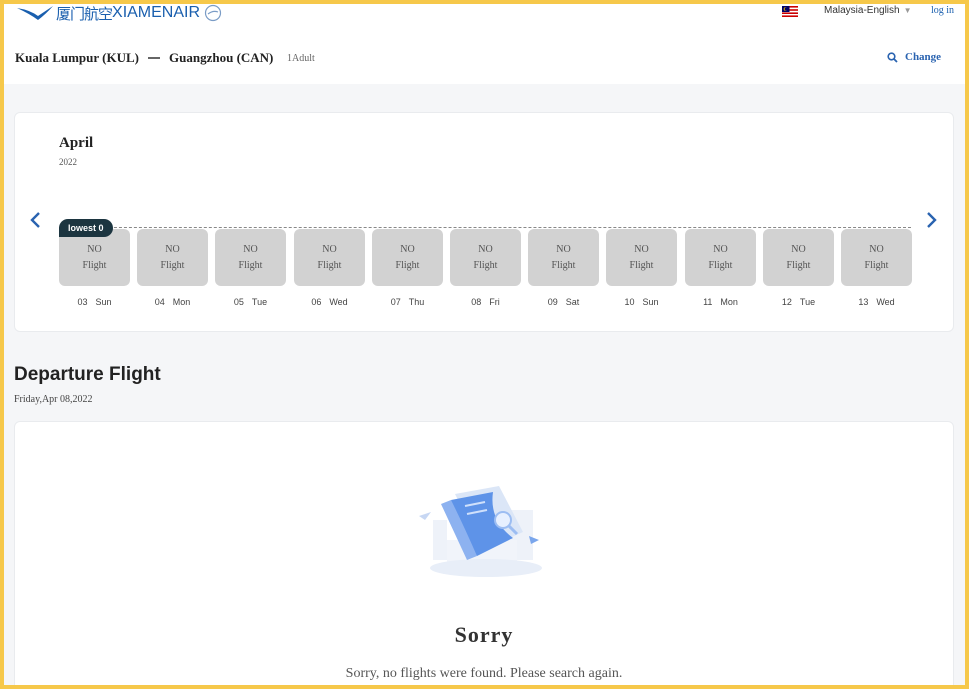 Image resolution: width=969 pixels, height=689 pixels. What do you see at coordinates (931, 220) in the screenshot?
I see `chevron-right-icon` at bounding box center [931, 220].